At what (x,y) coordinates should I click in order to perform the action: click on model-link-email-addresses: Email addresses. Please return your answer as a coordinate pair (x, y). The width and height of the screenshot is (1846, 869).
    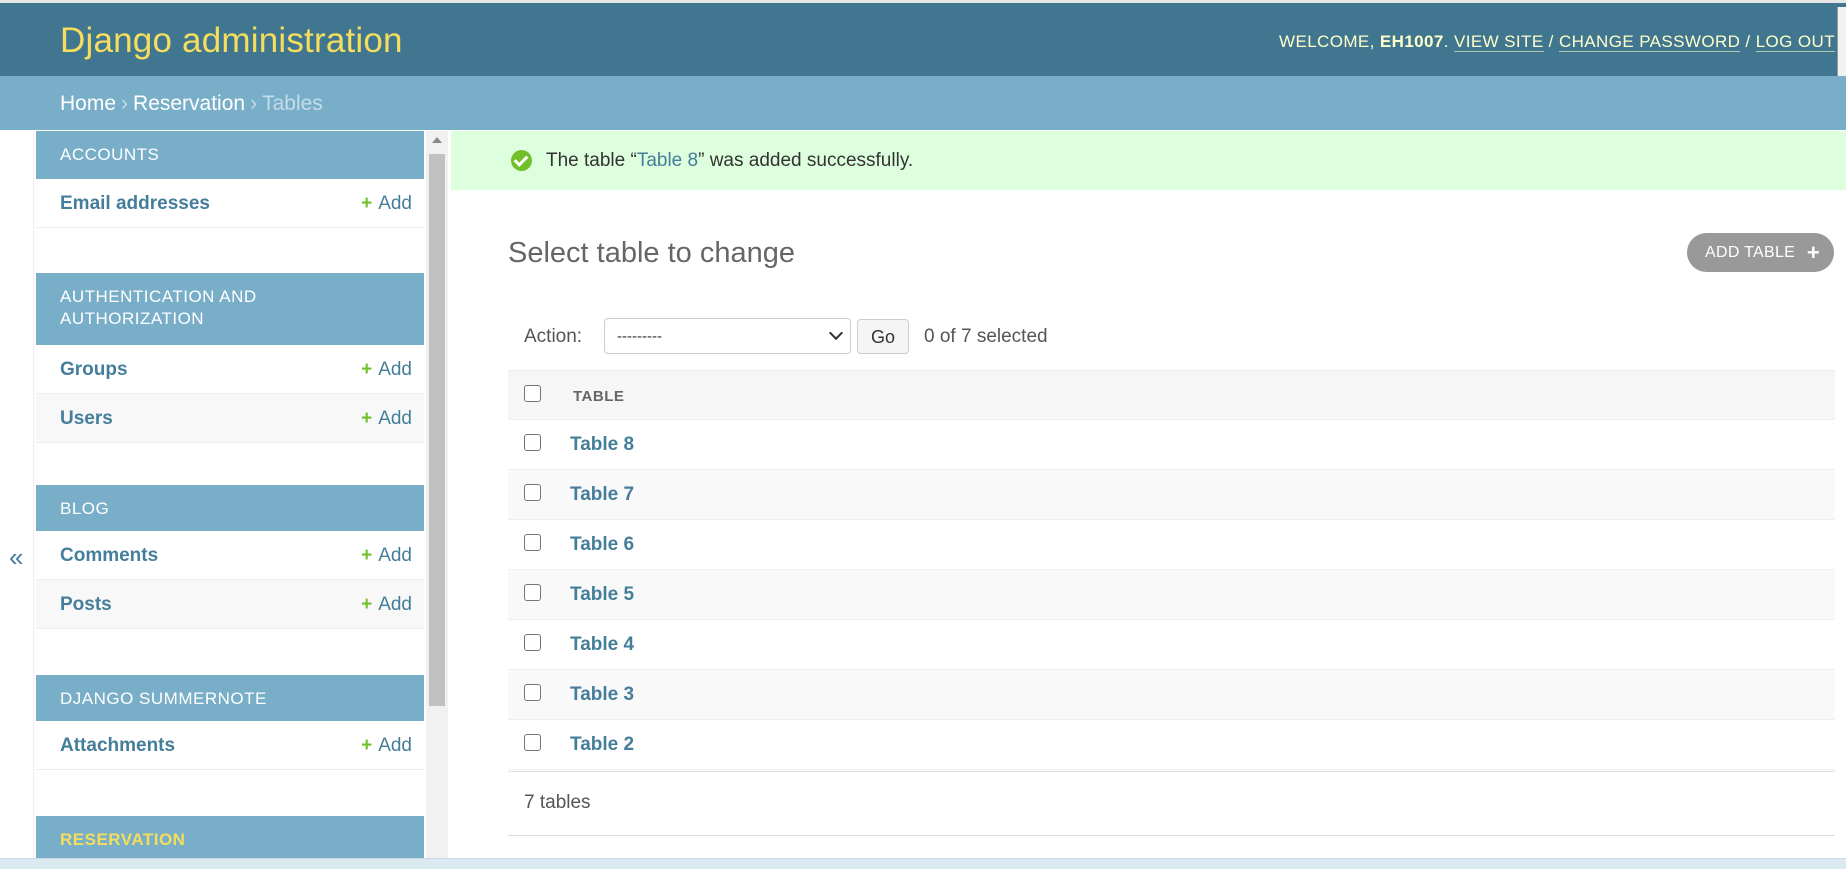
    Looking at the image, I should click on (135, 204).